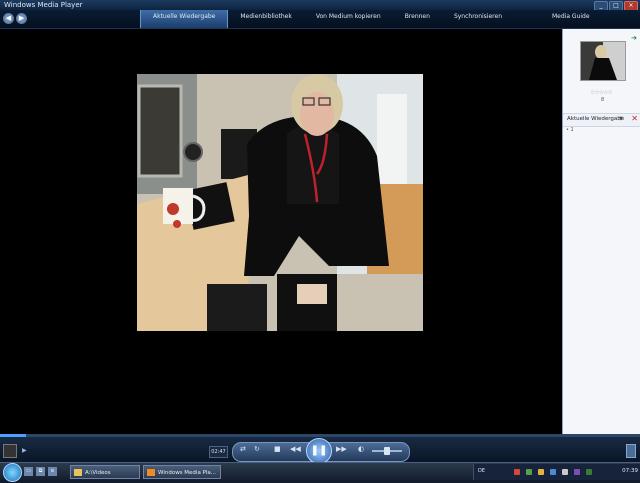 The height and width of the screenshot is (483, 640). I want to click on switch-windows-icon: ⧉, so click(40, 471).